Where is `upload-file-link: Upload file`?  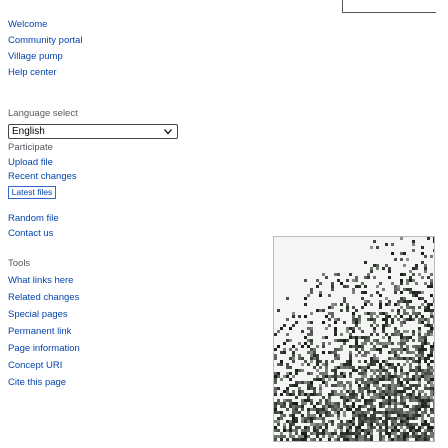
upload-file-link: Upload file is located at coordinates (30, 163).